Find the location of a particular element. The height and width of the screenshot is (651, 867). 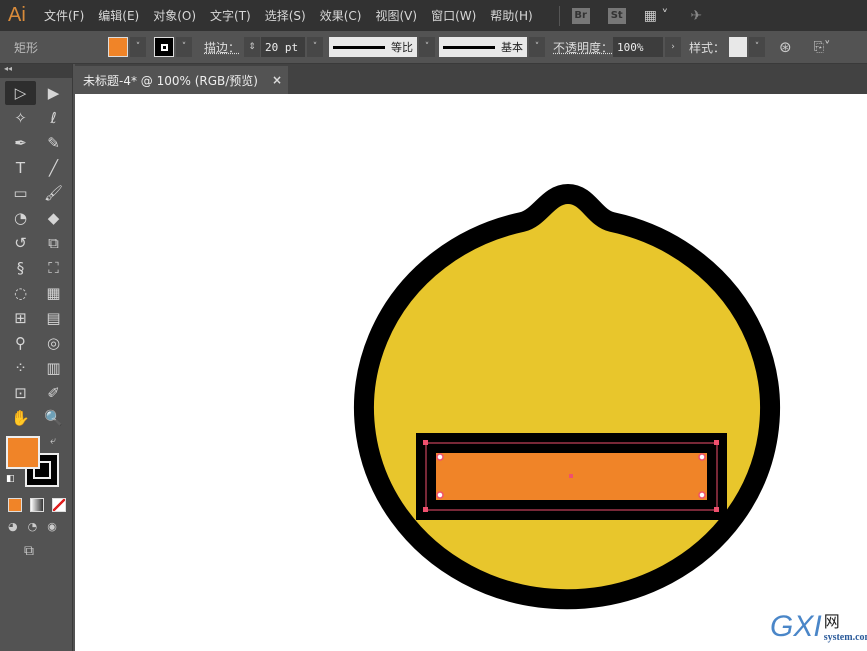

watermark-cn: 网 is located at coordinates (831, 621).